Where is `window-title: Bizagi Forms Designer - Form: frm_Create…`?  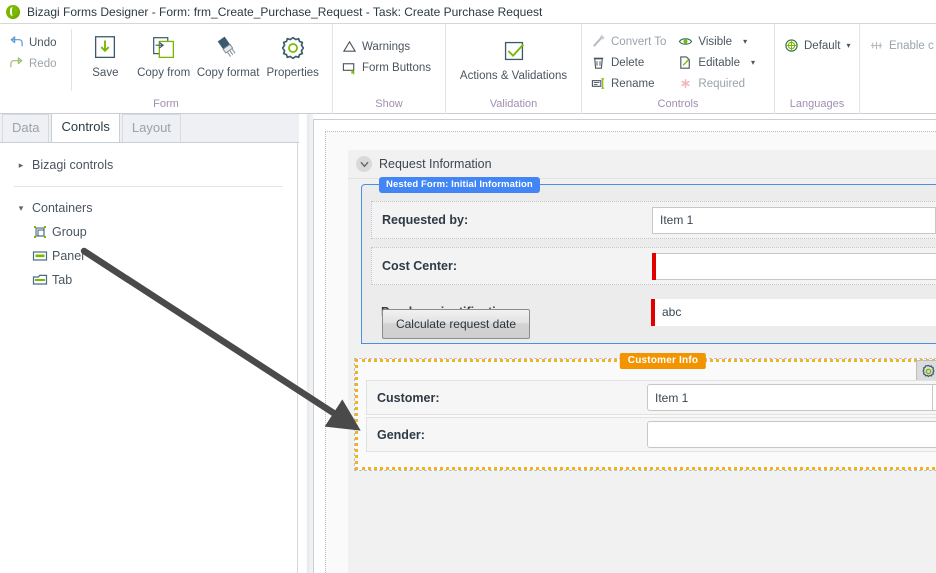
window-title: Bizagi Forms Designer - Form: frm_Create… is located at coordinates (285, 11).